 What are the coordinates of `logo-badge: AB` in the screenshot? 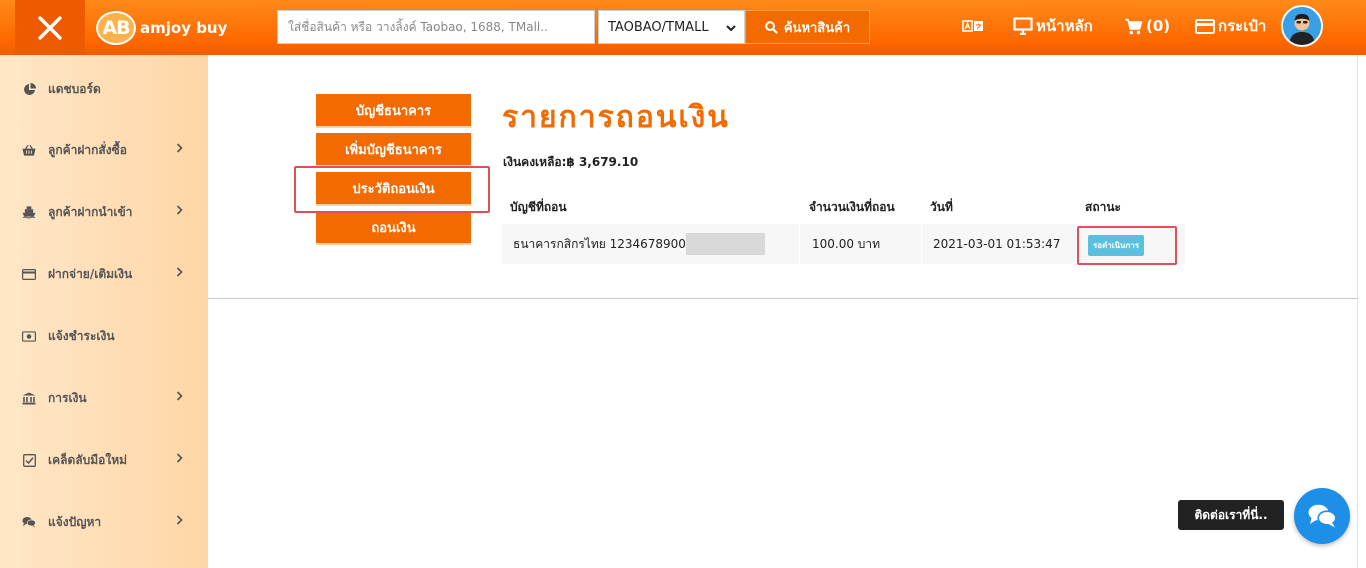 It's located at (116, 28).